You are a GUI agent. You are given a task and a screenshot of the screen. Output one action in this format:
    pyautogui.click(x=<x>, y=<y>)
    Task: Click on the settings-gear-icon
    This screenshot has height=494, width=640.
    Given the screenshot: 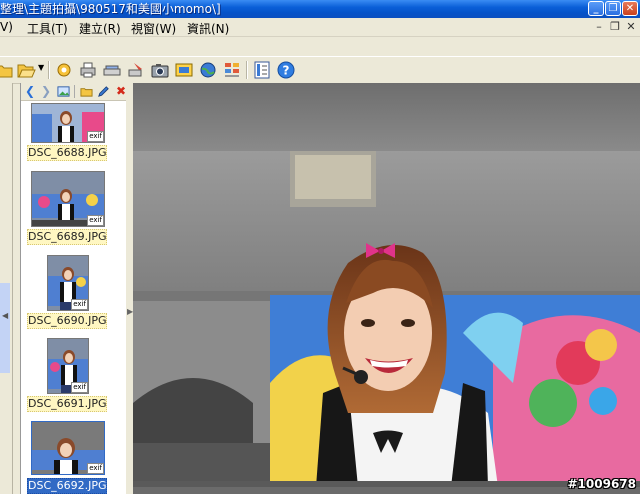 What is the action you would take?
    pyautogui.click(x=64, y=70)
    